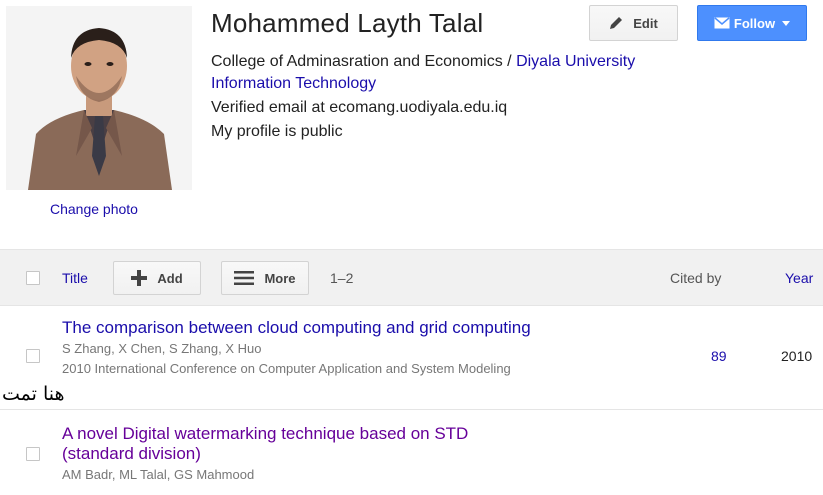 This screenshot has width=823, height=495. What do you see at coordinates (799, 278) in the screenshot?
I see `sort-by-year: Year` at bounding box center [799, 278].